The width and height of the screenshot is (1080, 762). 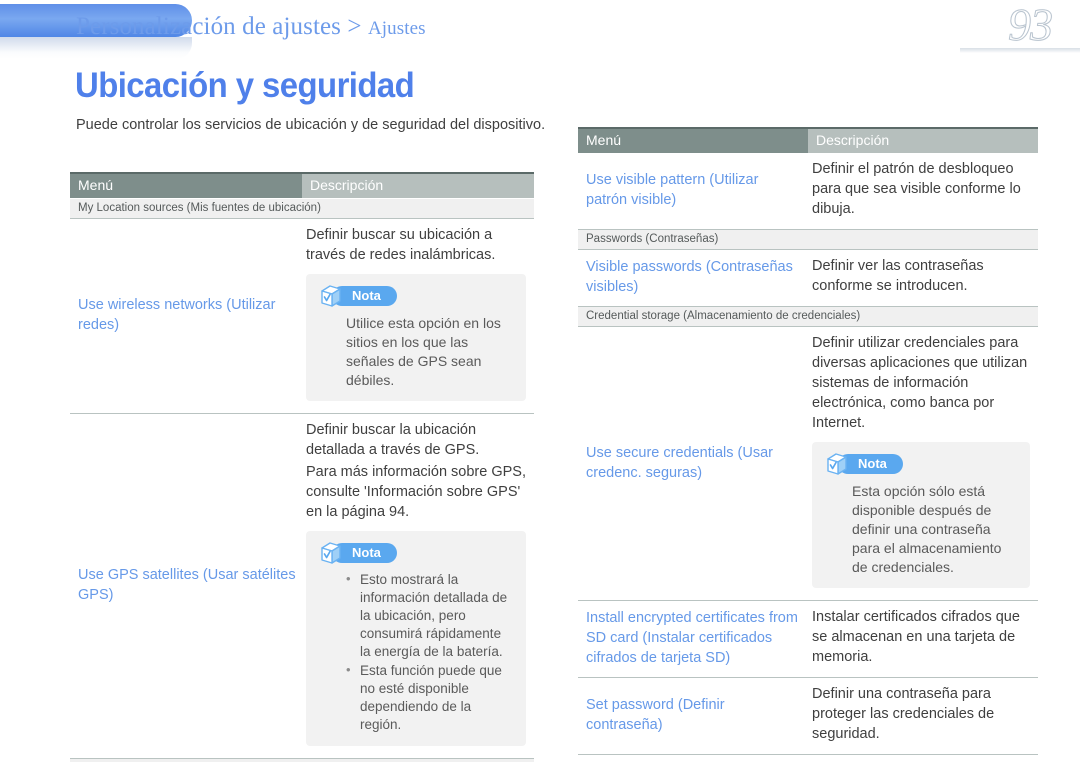 I want to click on breadcrumb: Personalización de ajustes > Ajustes, so click(x=251, y=27).